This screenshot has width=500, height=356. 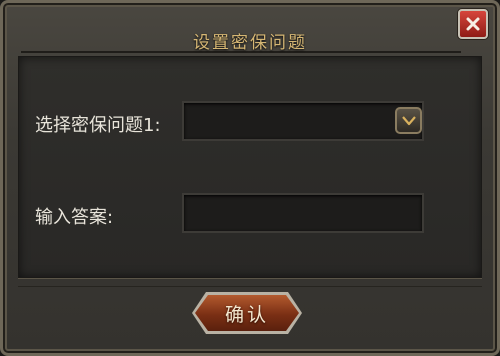 I want to click on close-button, so click(x=473, y=24).